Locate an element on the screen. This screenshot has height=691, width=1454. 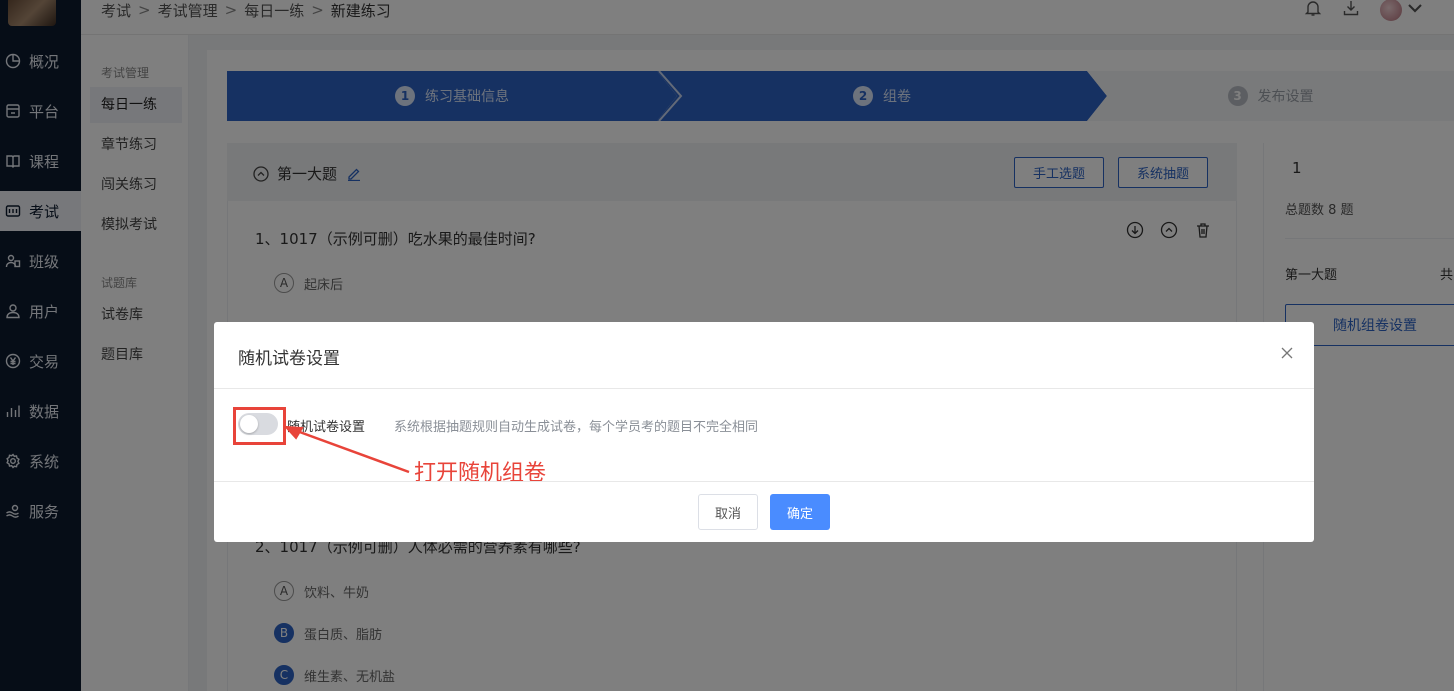
annotation-text: 打开随机组卷 is located at coordinates (480, 473).